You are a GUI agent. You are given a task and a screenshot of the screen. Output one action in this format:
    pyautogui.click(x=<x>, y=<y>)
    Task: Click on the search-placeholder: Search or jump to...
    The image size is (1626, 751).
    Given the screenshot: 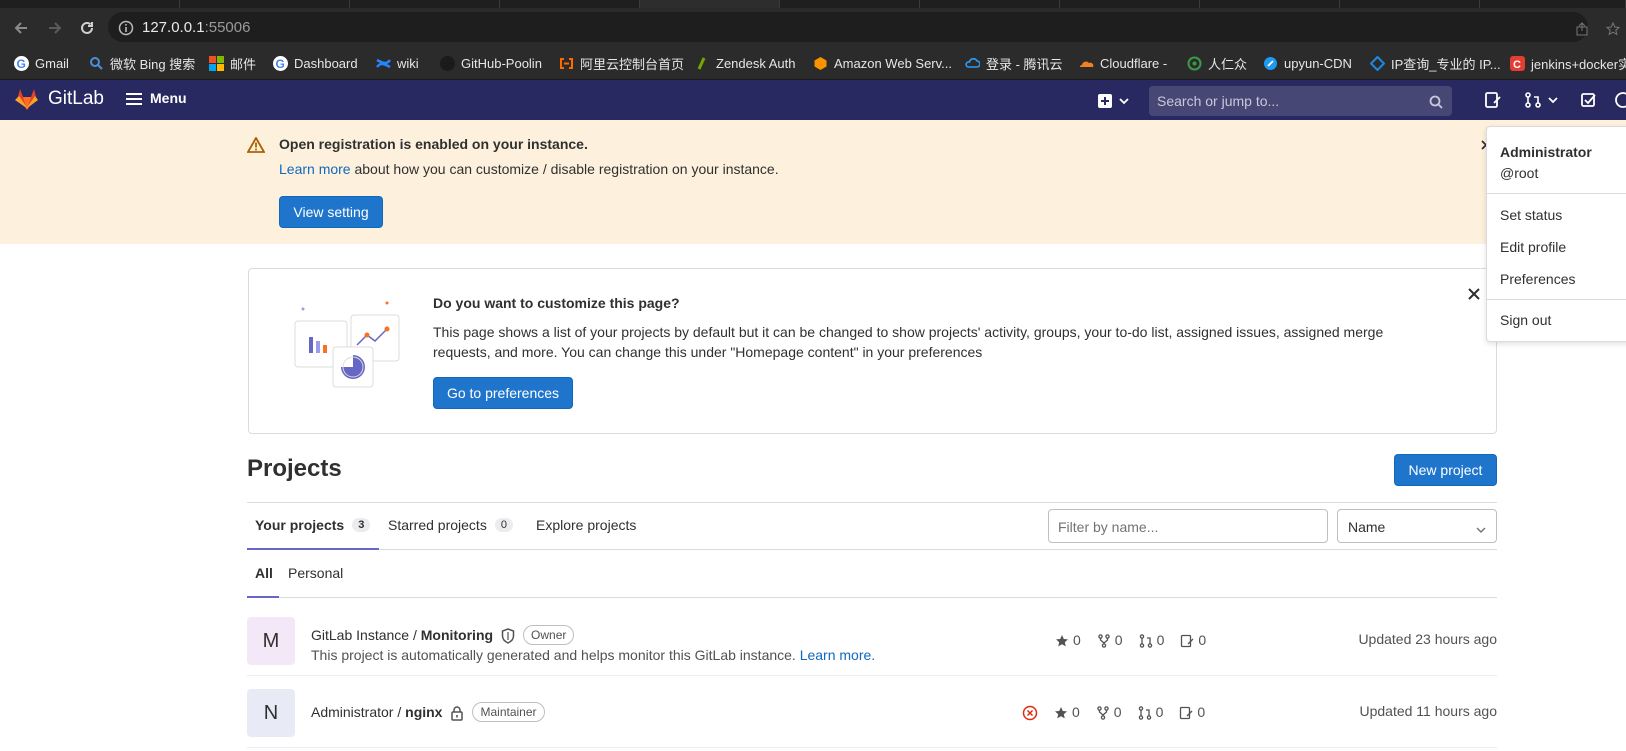 What is the action you would take?
    pyautogui.click(x=1218, y=101)
    